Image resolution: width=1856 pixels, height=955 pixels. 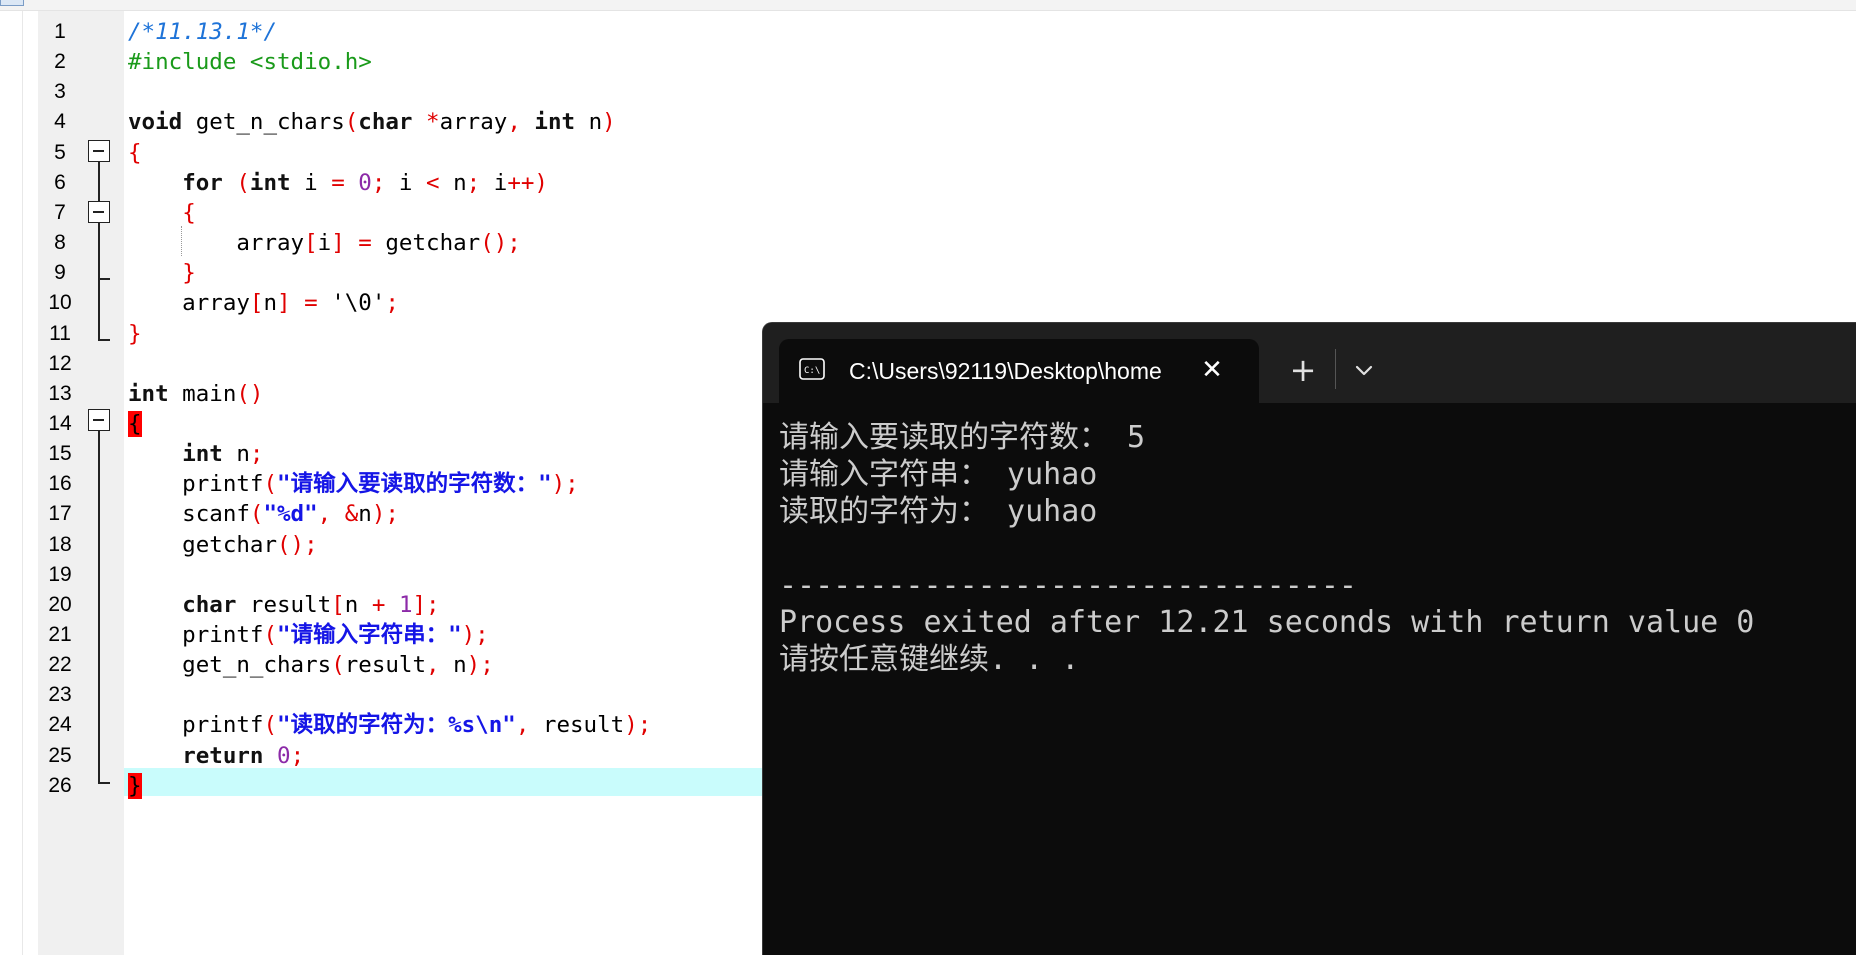 I want to click on console-icon: C:\, so click(x=812, y=369).